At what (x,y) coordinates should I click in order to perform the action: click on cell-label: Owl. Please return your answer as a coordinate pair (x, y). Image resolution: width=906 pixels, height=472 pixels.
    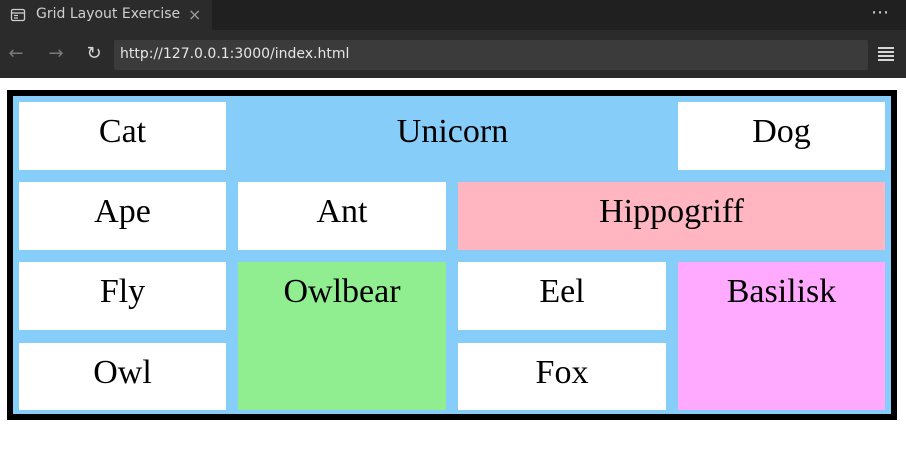
    Looking at the image, I should click on (122, 372).